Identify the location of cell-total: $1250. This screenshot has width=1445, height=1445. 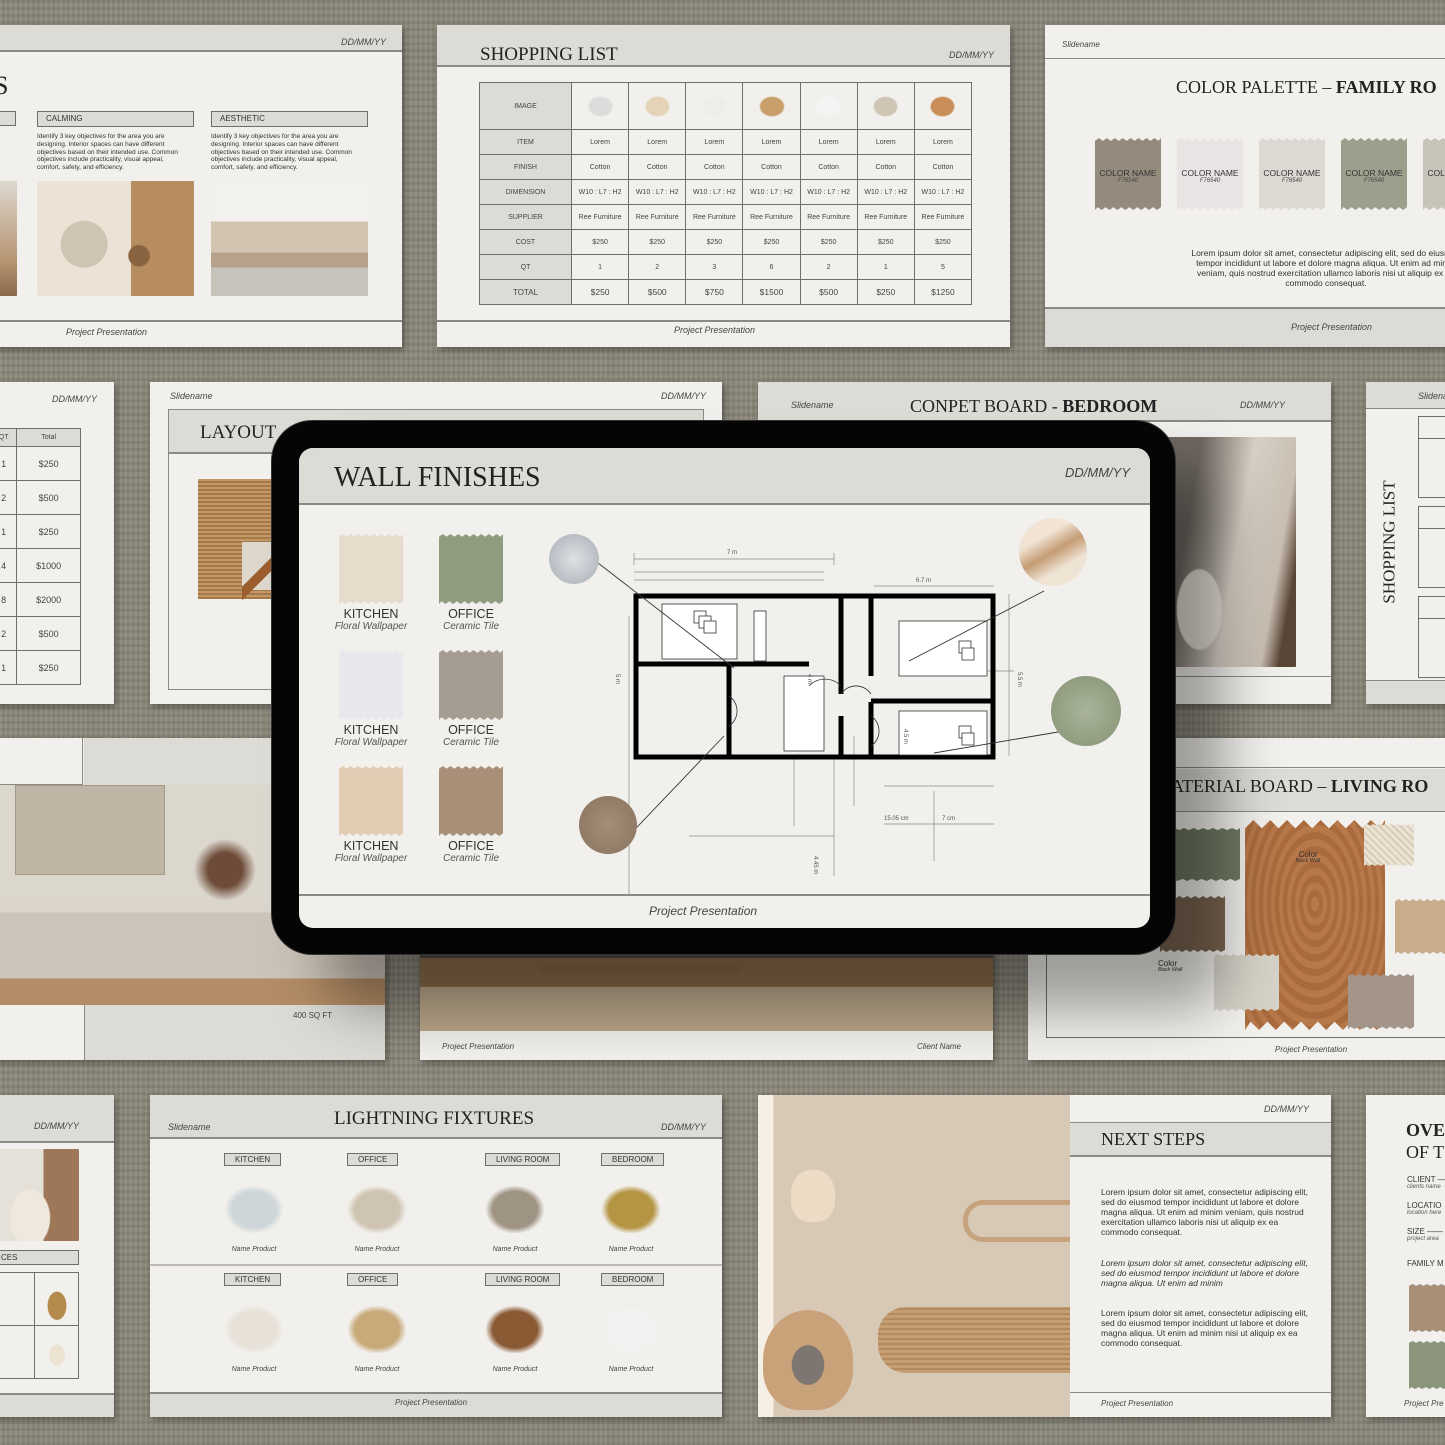
(943, 292).